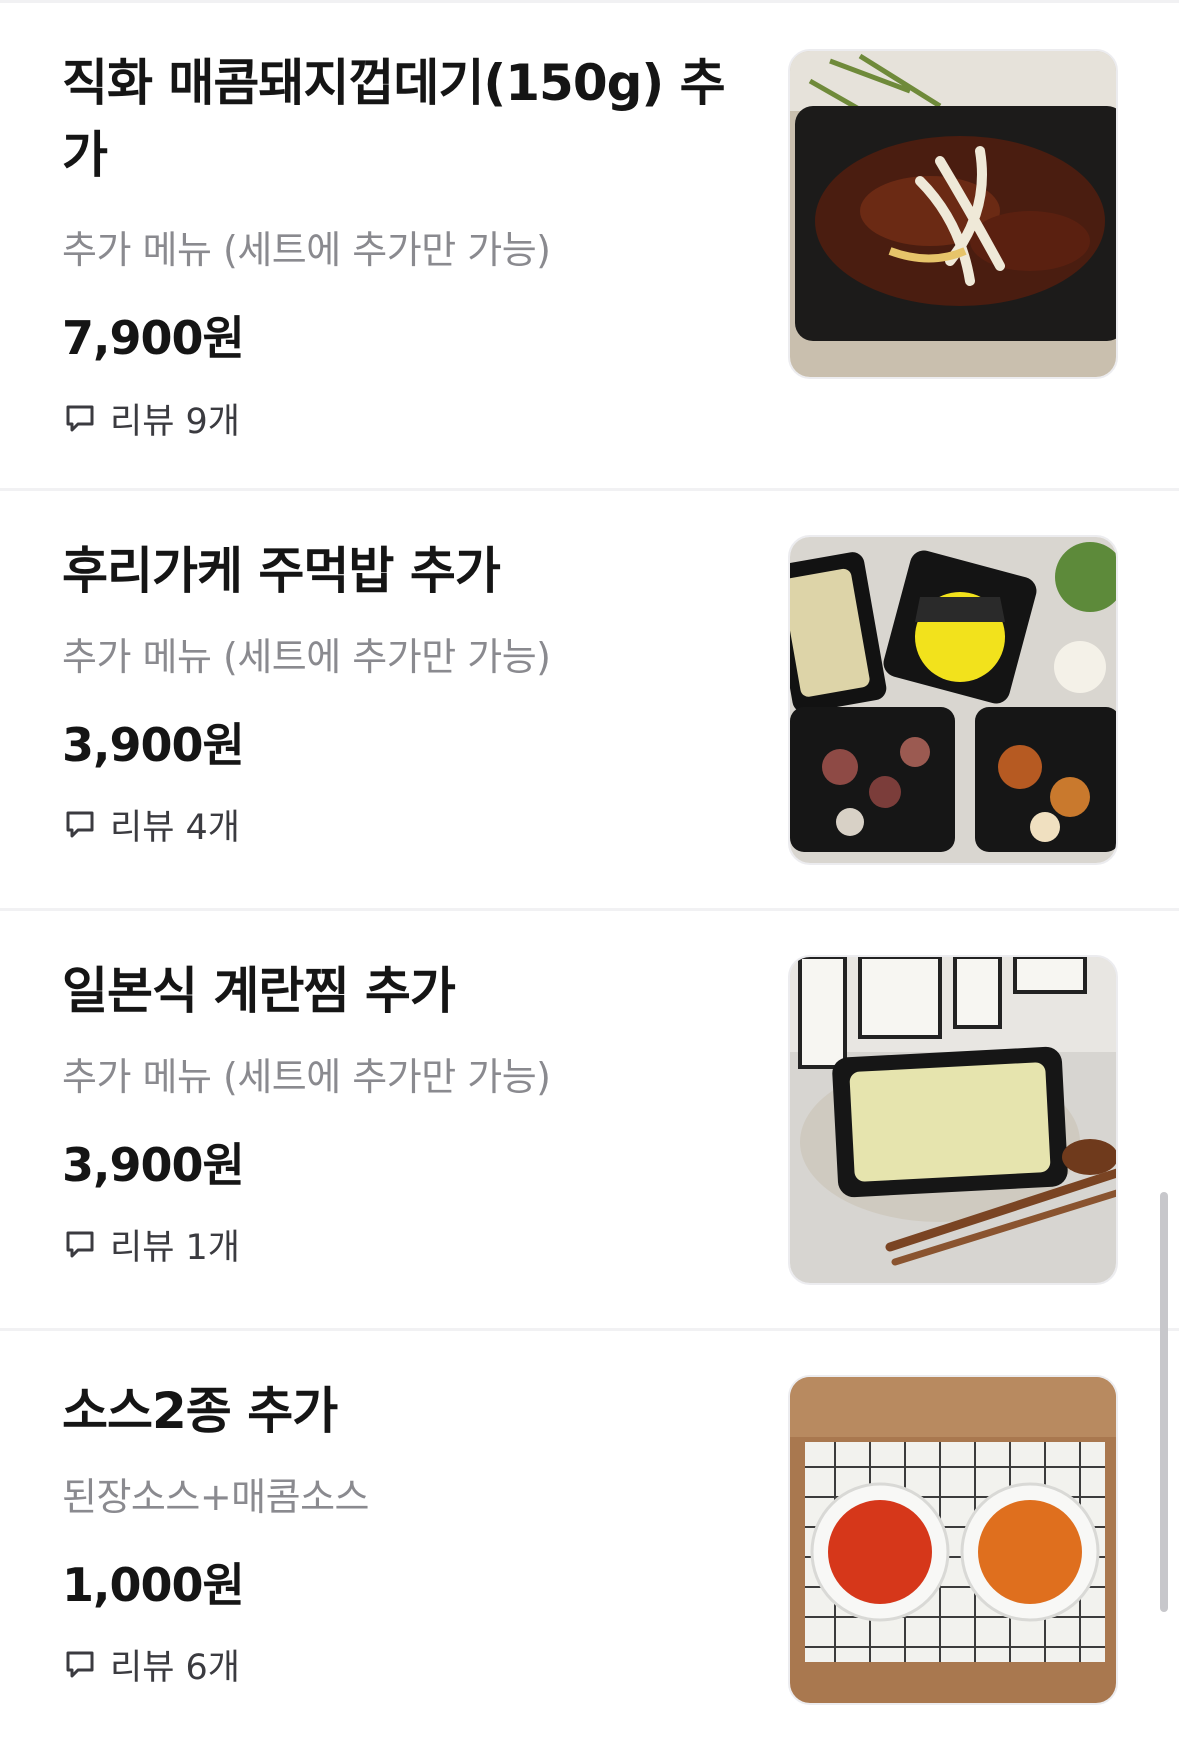  I want to click on item-review: 리뷰 6개, so click(151, 1664).